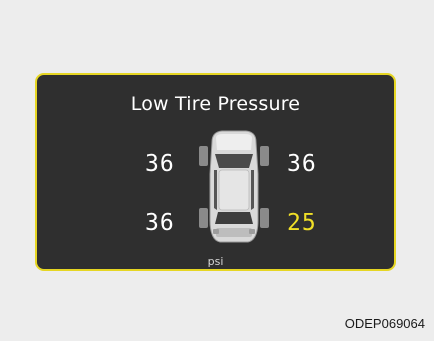 Image resolution: width=434 pixels, height=341 pixels. What do you see at coordinates (302, 164) in the screenshot?
I see `front-right-pressure: 36` at bounding box center [302, 164].